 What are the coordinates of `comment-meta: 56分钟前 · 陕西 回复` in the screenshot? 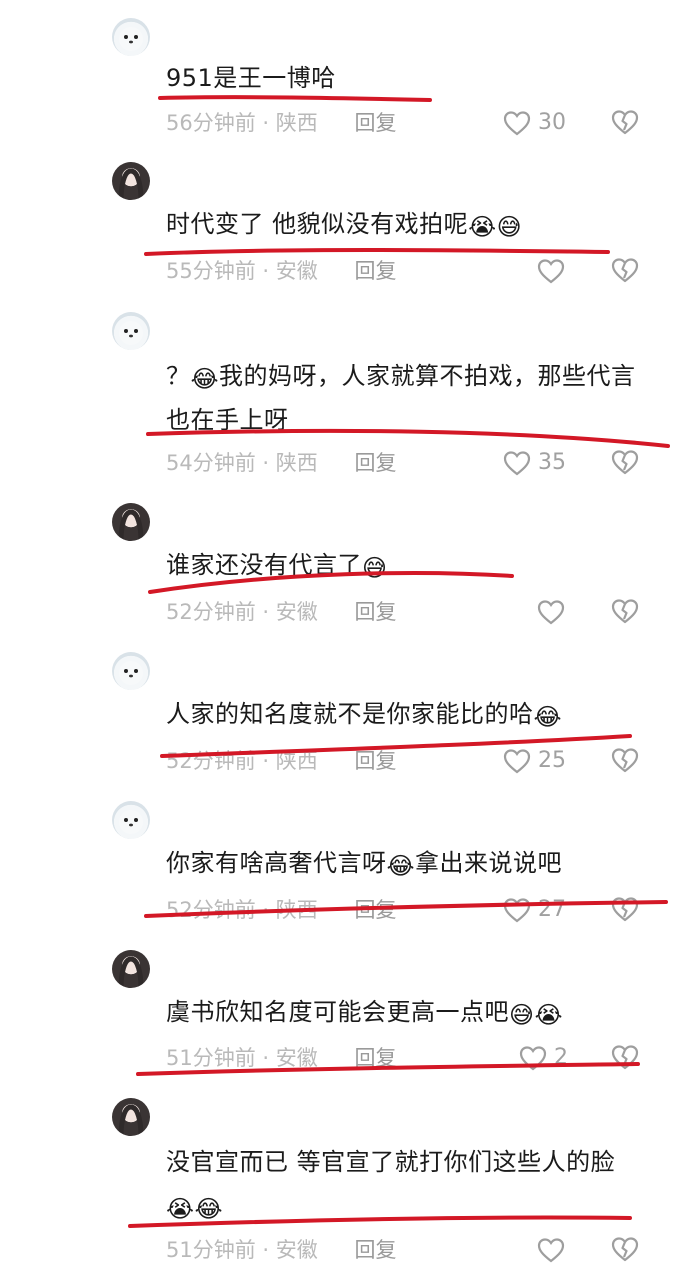 It's located at (281, 123).